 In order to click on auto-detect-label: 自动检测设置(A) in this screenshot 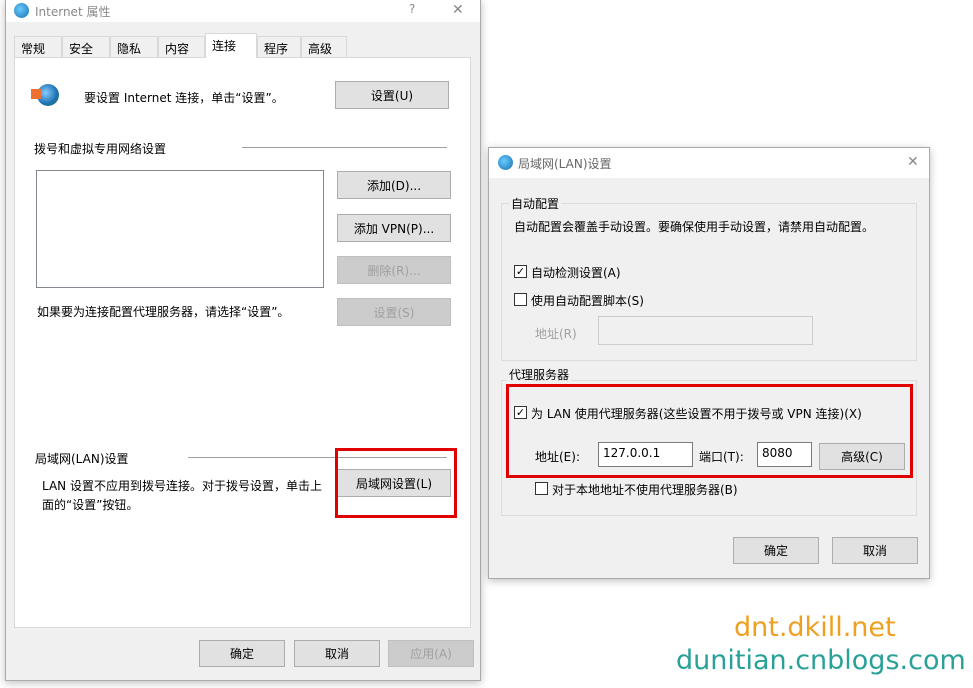, I will do `click(576, 272)`.